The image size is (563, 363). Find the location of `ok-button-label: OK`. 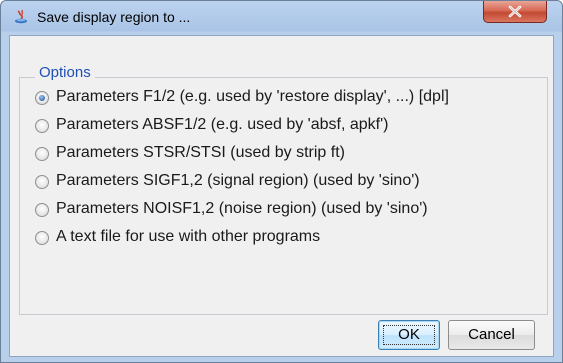

ok-button-label: OK is located at coordinates (409, 334).